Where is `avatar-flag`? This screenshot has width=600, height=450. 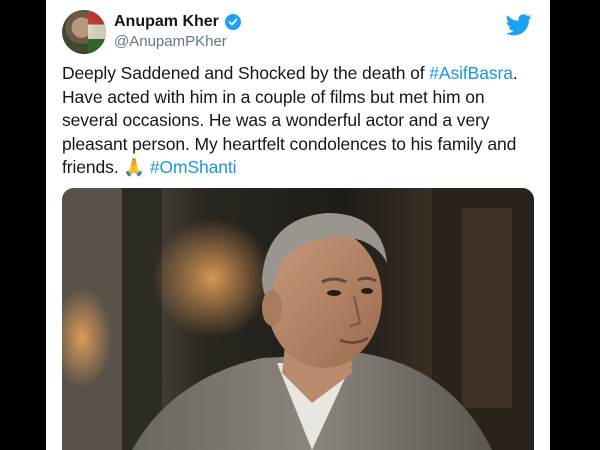
avatar-flag is located at coordinates (97, 32).